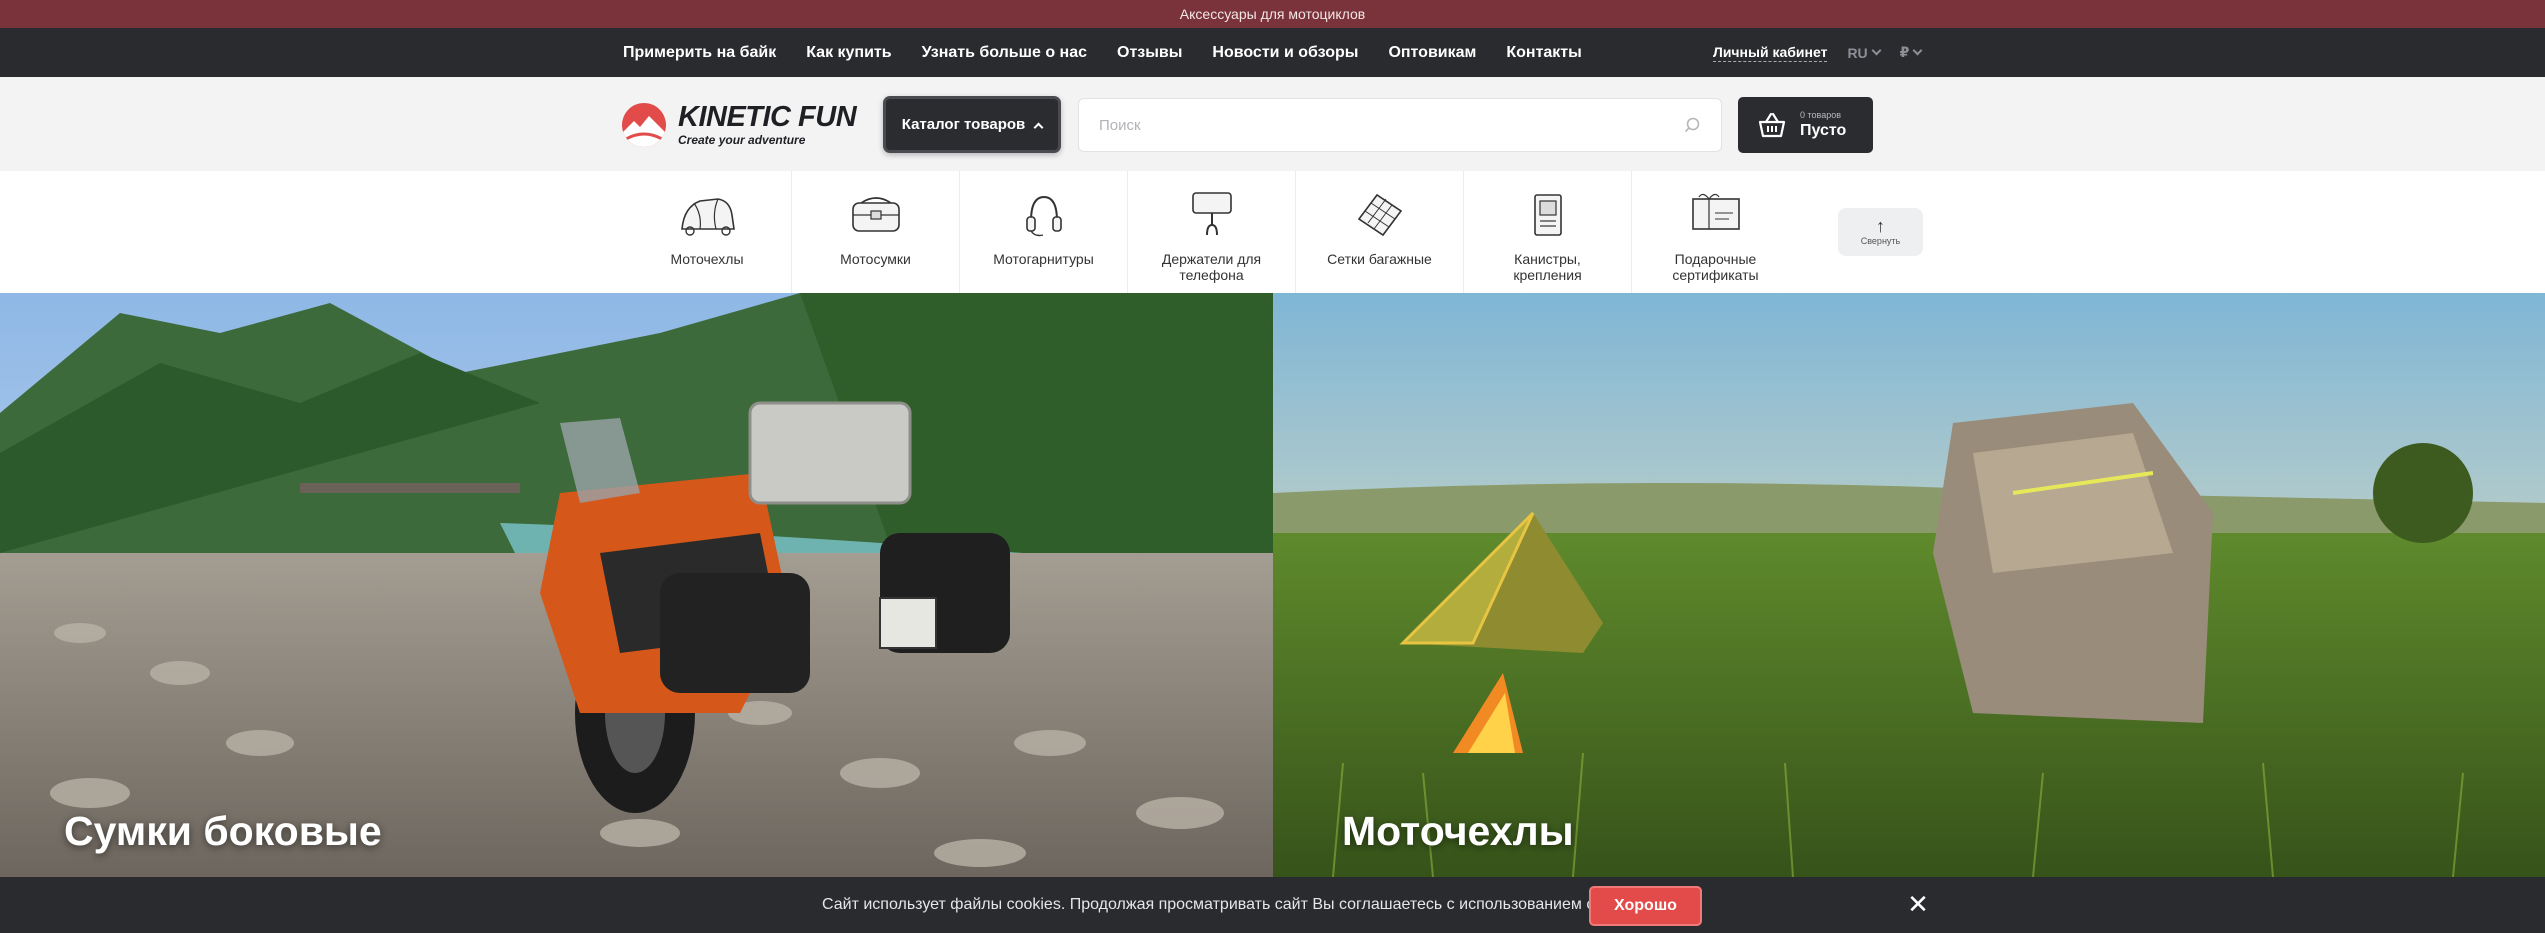 The image size is (2545, 933). I want to click on category-canisters: Канистры, крепления, so click(1547, 232).